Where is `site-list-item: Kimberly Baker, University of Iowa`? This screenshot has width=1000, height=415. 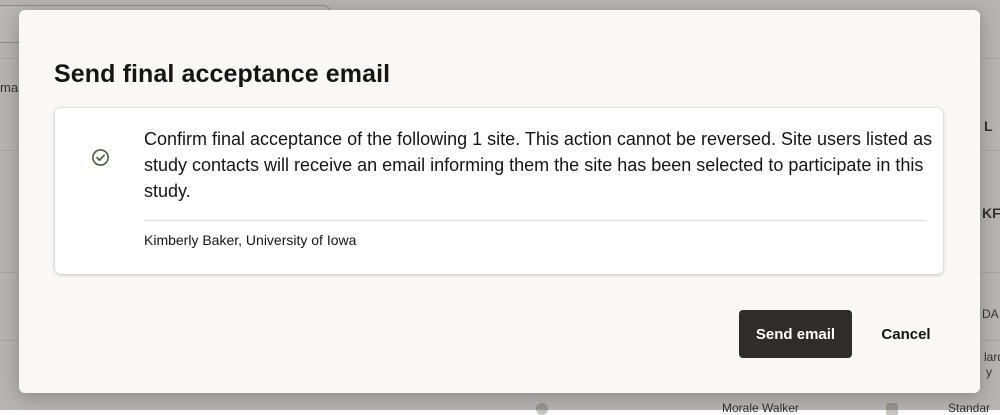
site-list-item: Kimberly Baker, University of Iowa is located at coordinates (250, 240).